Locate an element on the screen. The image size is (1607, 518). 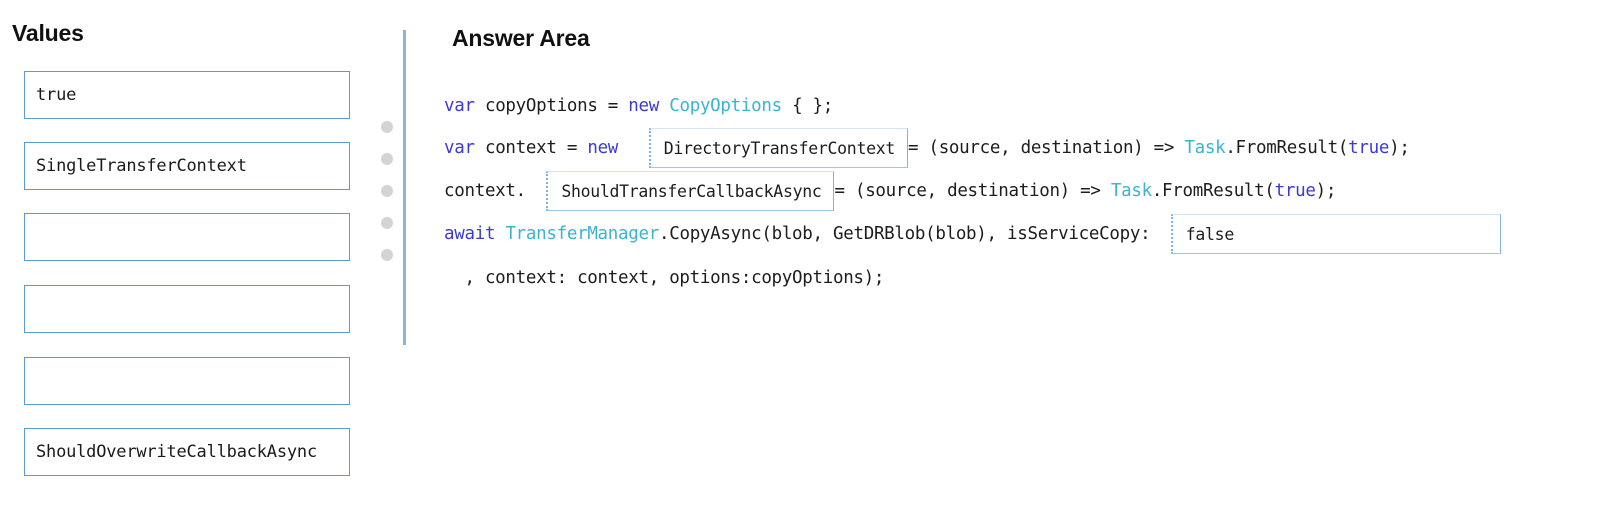
value-item-5: ShouldOverwriteCallbackAsync is located at coordinates (187, 452).